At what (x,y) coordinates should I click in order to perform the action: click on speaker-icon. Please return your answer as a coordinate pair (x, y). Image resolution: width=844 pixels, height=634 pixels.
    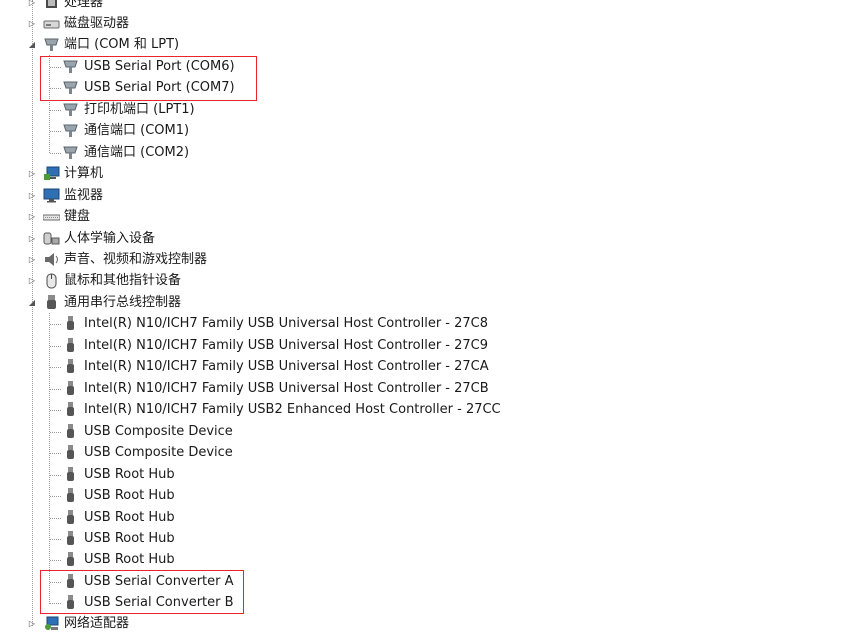
    Looking at the image, I should click on (51, 259).